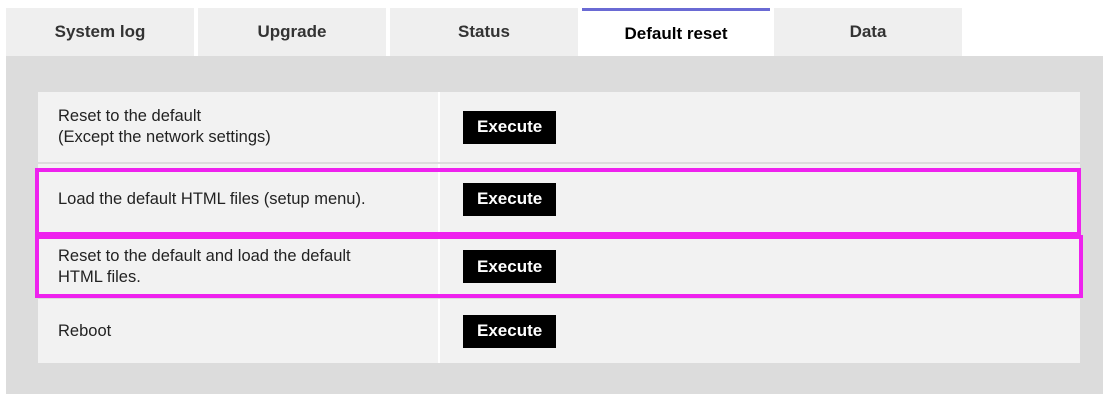 The width and height of the screenshot is (1109, 401). I want to click on tab-label: Data, so click(868, 31).